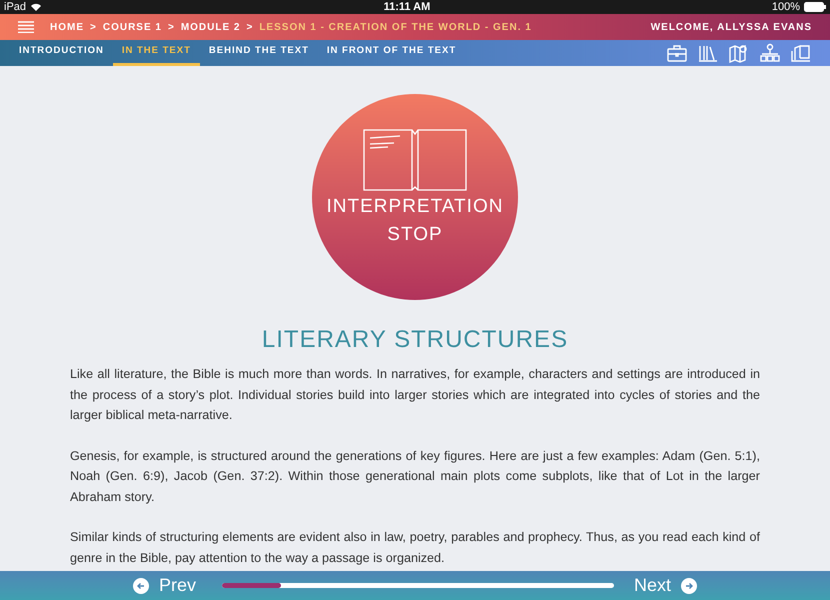 This screenshot has width=830, height=600. Describe the element at coordinates (731, 27) in the screenshot. I see `welcome-text: WELCOME, ALLYSSA EVANS` at that location.